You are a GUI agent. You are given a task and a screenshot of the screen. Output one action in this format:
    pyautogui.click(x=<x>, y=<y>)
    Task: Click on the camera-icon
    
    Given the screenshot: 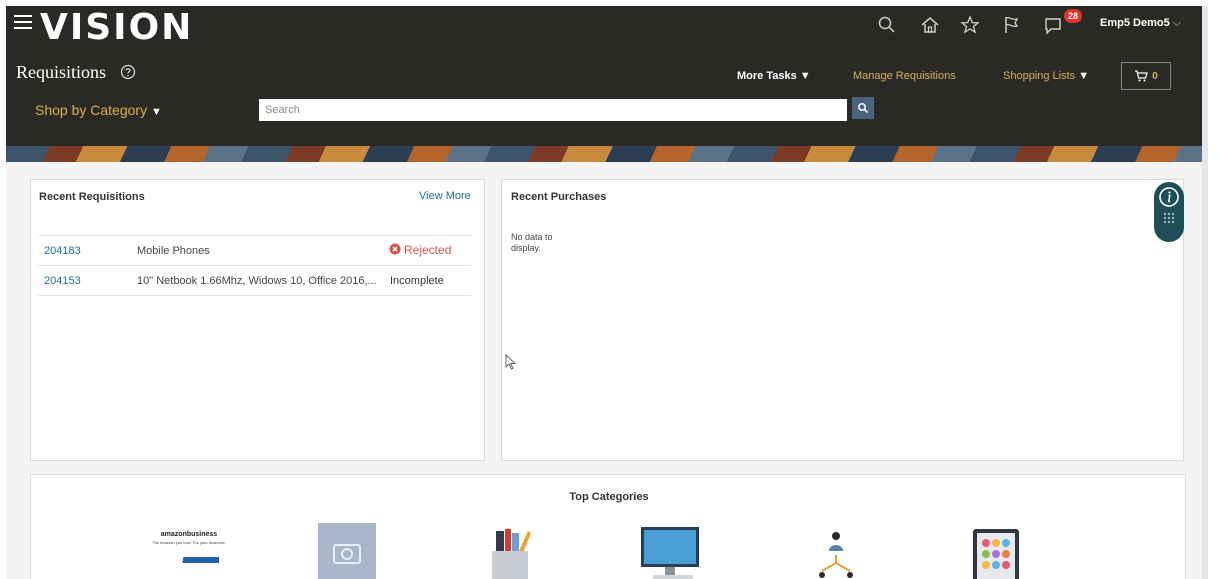 What is the action you would take?
    pyautogui.click(x=347, y=554)
    